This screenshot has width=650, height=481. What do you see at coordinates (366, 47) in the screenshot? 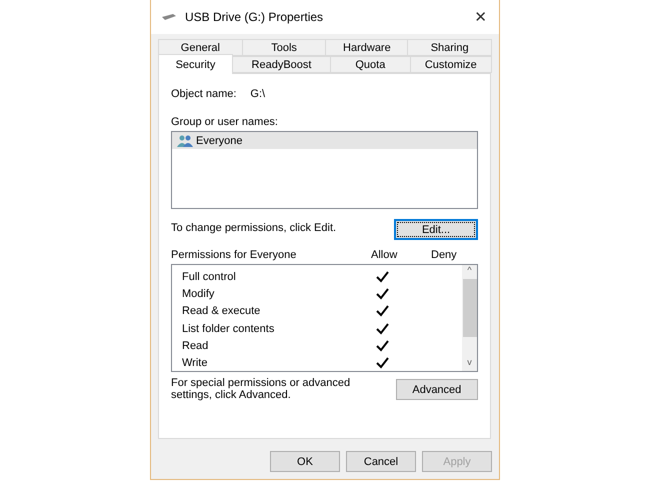
I see `tab: Hardware` at bounding box center [366, 47].